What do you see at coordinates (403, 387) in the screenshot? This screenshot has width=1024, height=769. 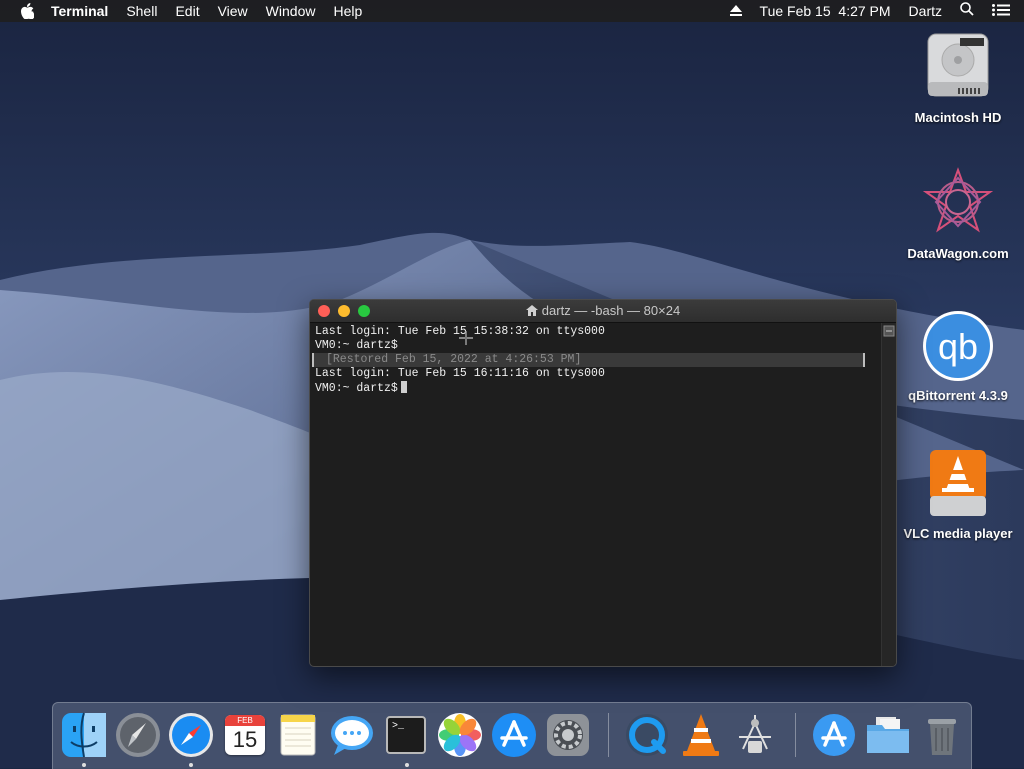 I see `text-cursor` at bounding box center [403, 387].